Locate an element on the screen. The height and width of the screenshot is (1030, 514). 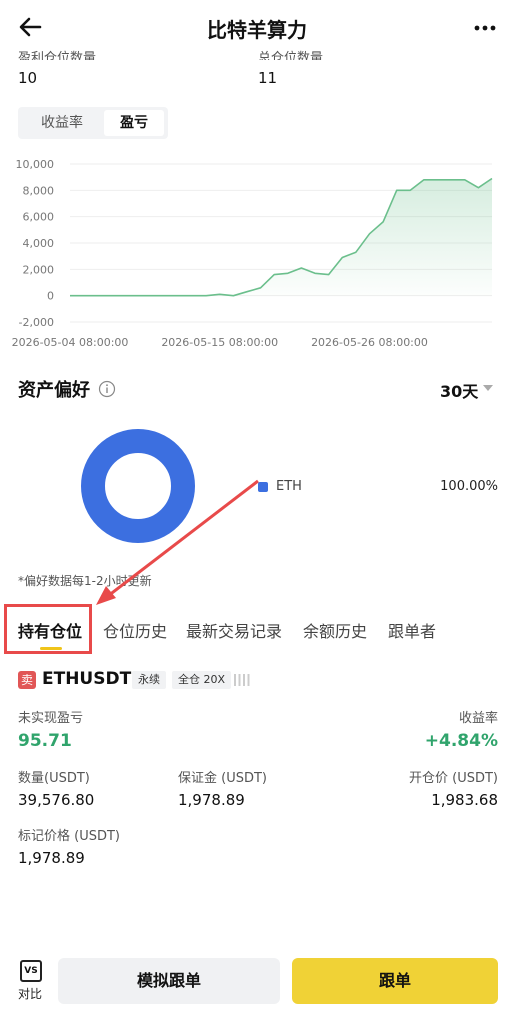
x-tick-label: 2026-05-04 08:00:00 is located at coordinates (70, 342).